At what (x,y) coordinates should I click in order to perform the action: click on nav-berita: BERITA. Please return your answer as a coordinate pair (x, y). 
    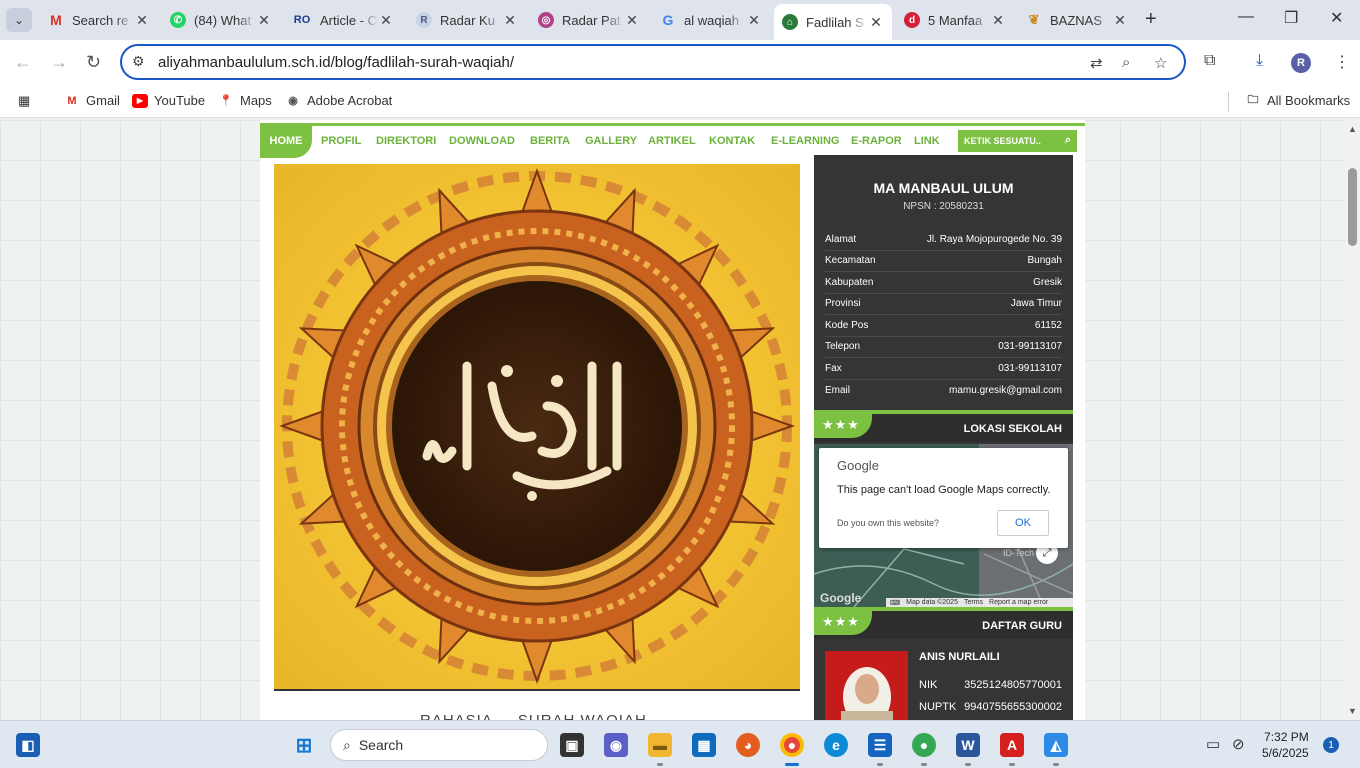
    Looking at the image, I should click on (550, 141).